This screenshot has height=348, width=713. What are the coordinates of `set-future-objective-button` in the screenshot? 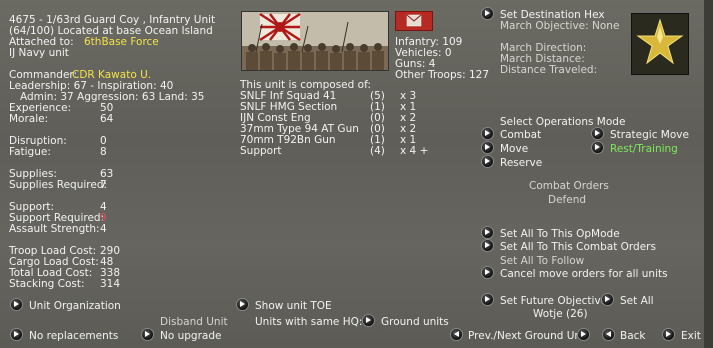 It's located at (487, 299).